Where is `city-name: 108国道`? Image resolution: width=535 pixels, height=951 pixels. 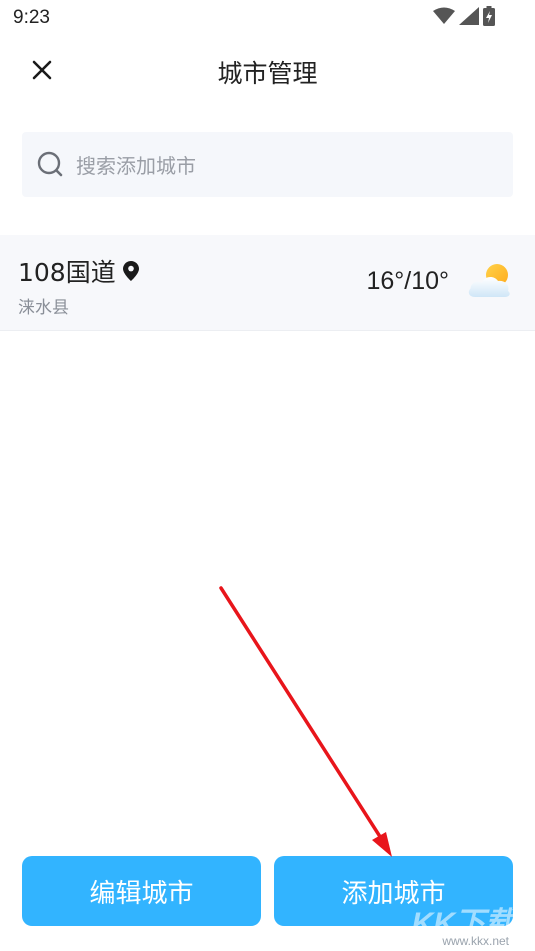 city-name: 108国道 is located at coordinates (67, 272).